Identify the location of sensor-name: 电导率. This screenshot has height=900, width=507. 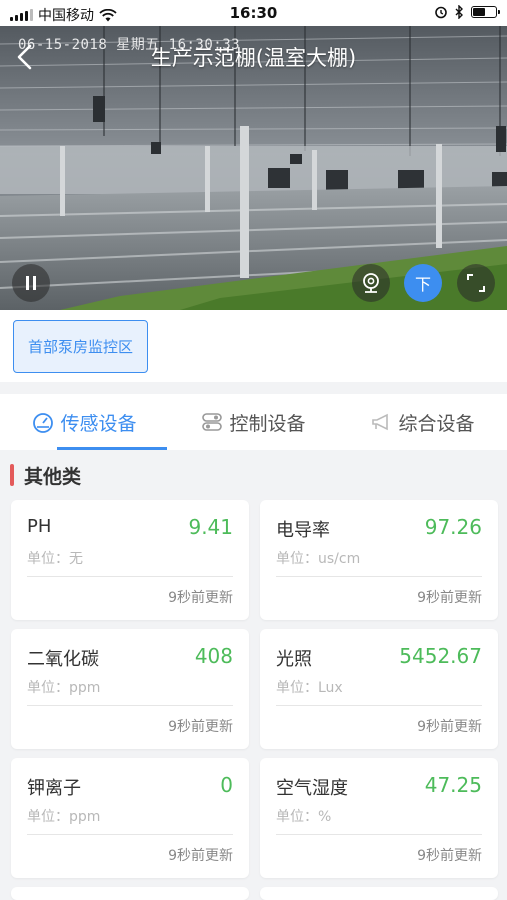
(303, 530).